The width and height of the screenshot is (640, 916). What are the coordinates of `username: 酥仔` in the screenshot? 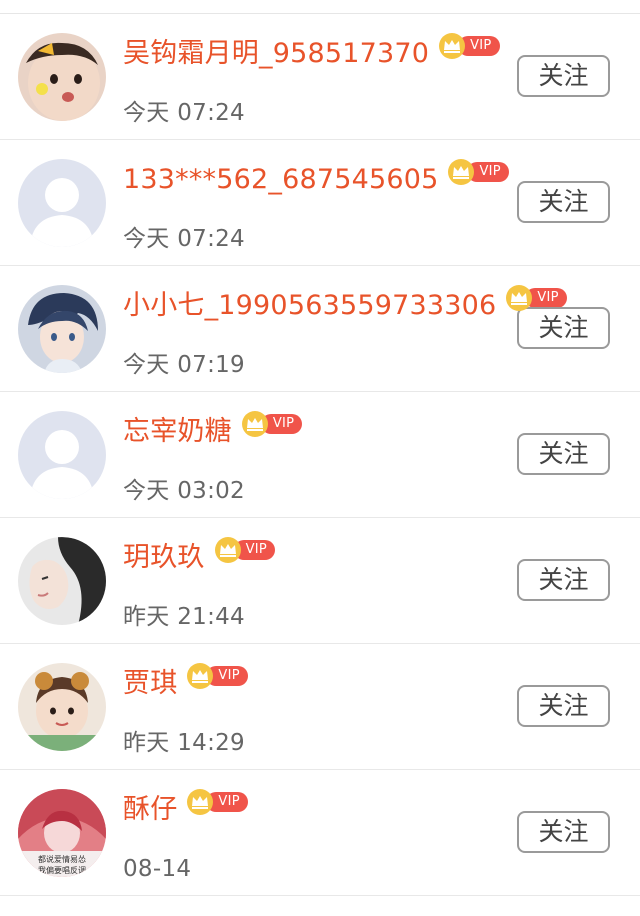 It's located at (150, 810).